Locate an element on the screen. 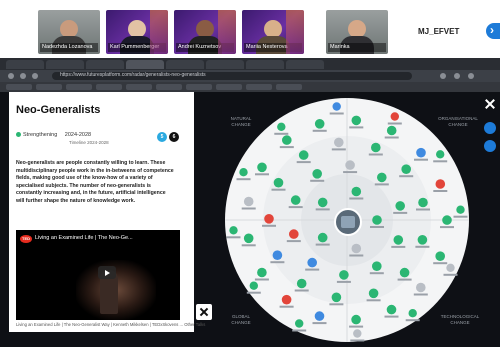 This screenshot has height=347, width=500. close-icon is located at coordinates (490, 104).